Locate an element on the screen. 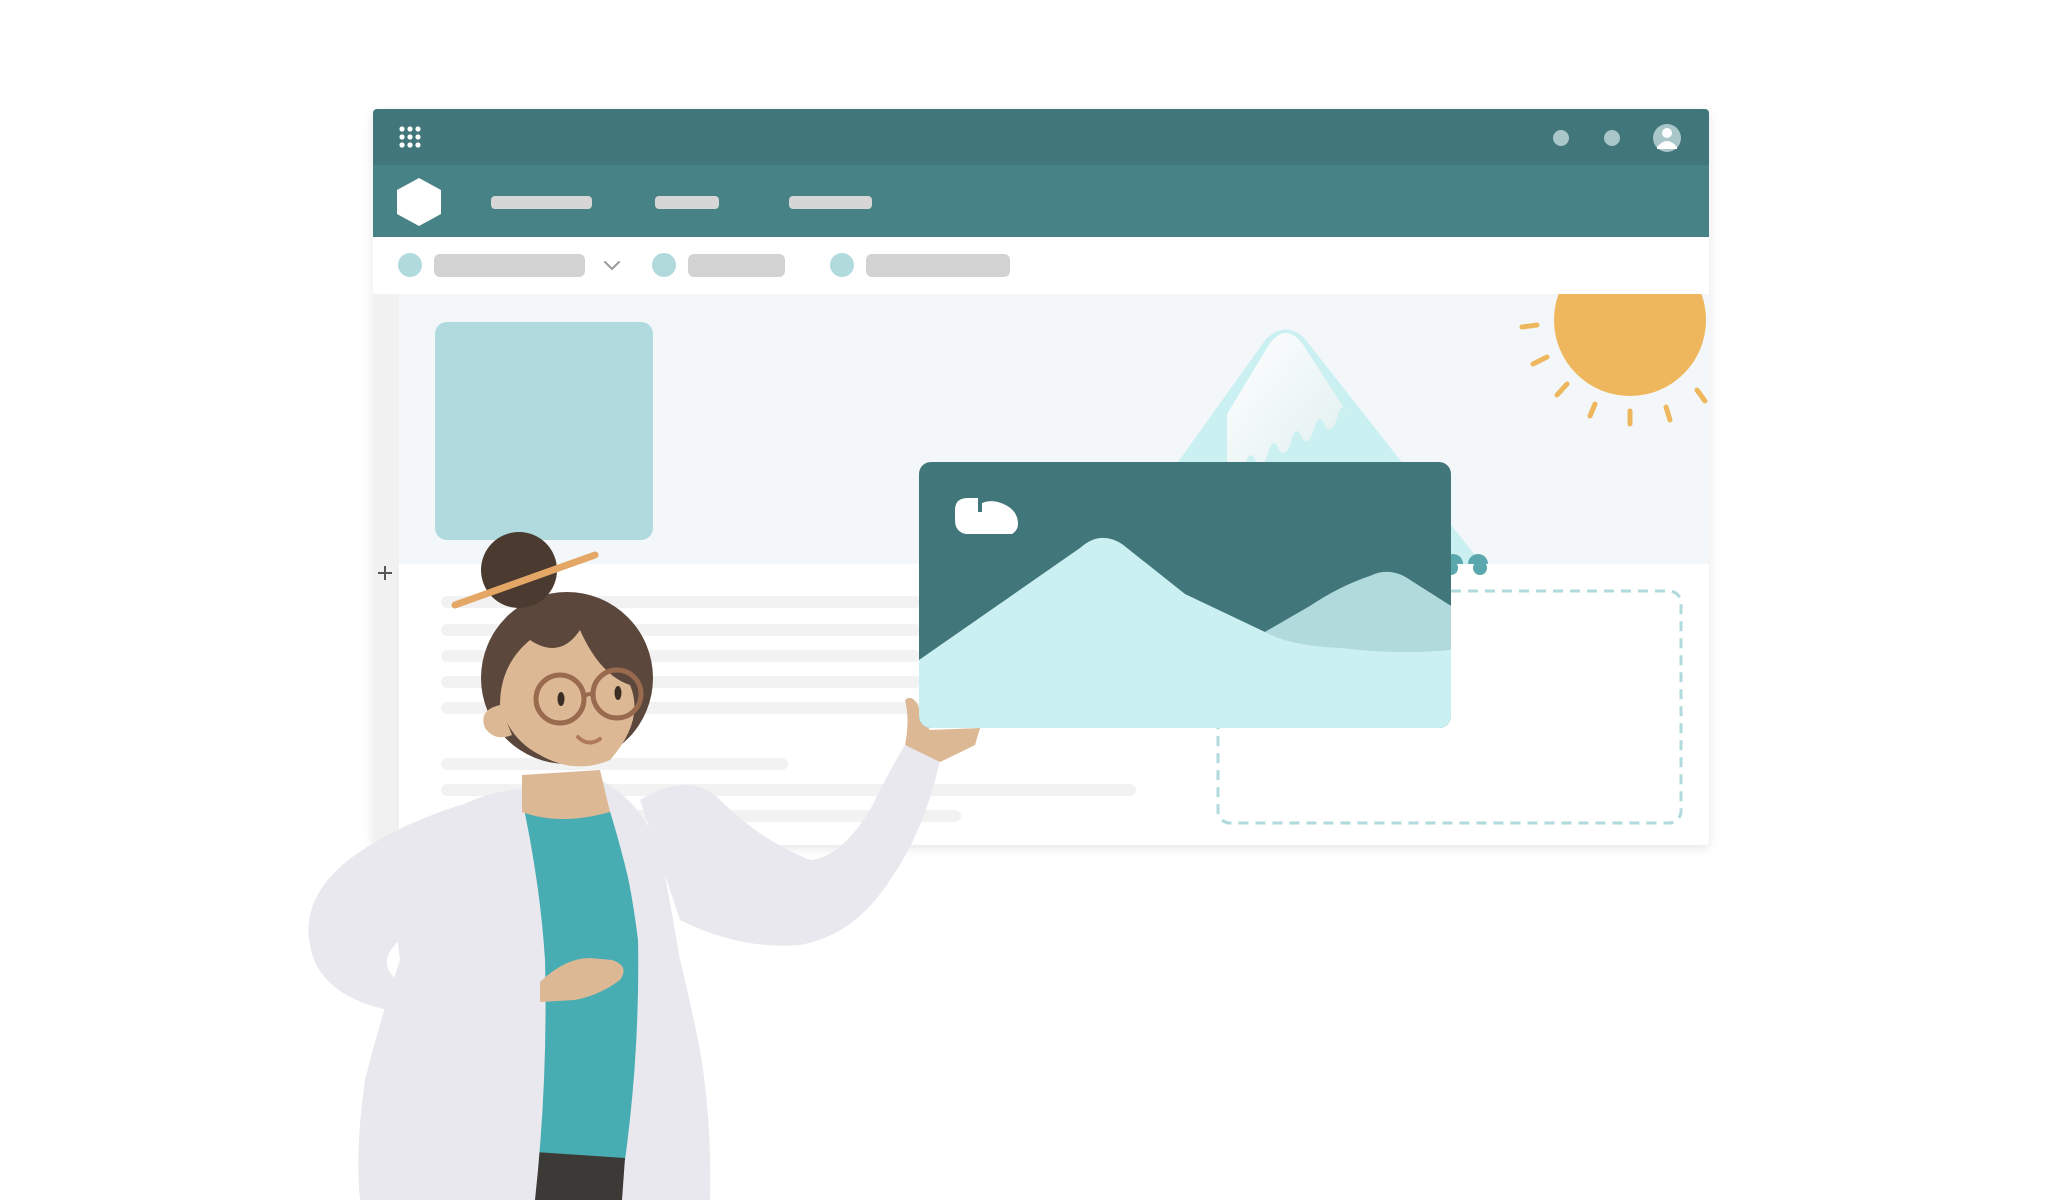 This screenshot has height=1200, width=2048. image-icon is located at coordinates (1185, 595).